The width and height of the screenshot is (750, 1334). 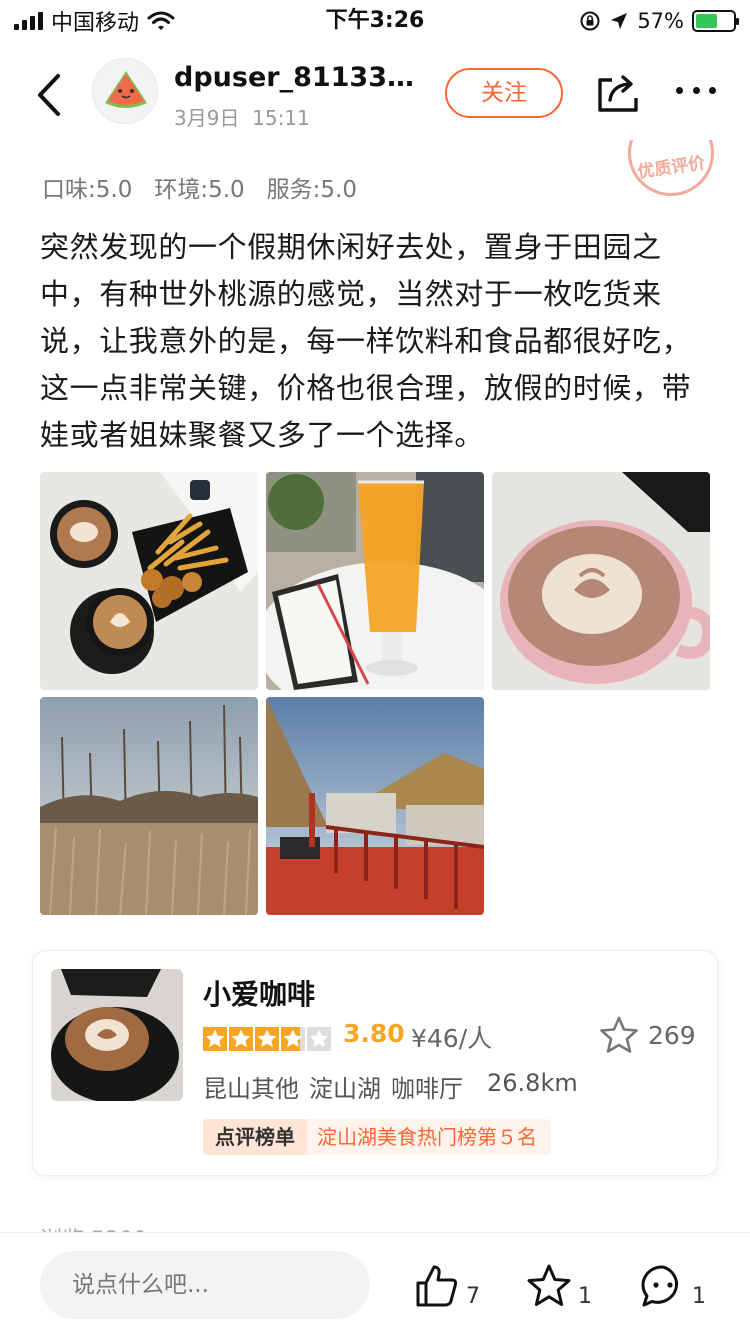 I want to click on location-arrow-icon, so click(x=619, y=21).